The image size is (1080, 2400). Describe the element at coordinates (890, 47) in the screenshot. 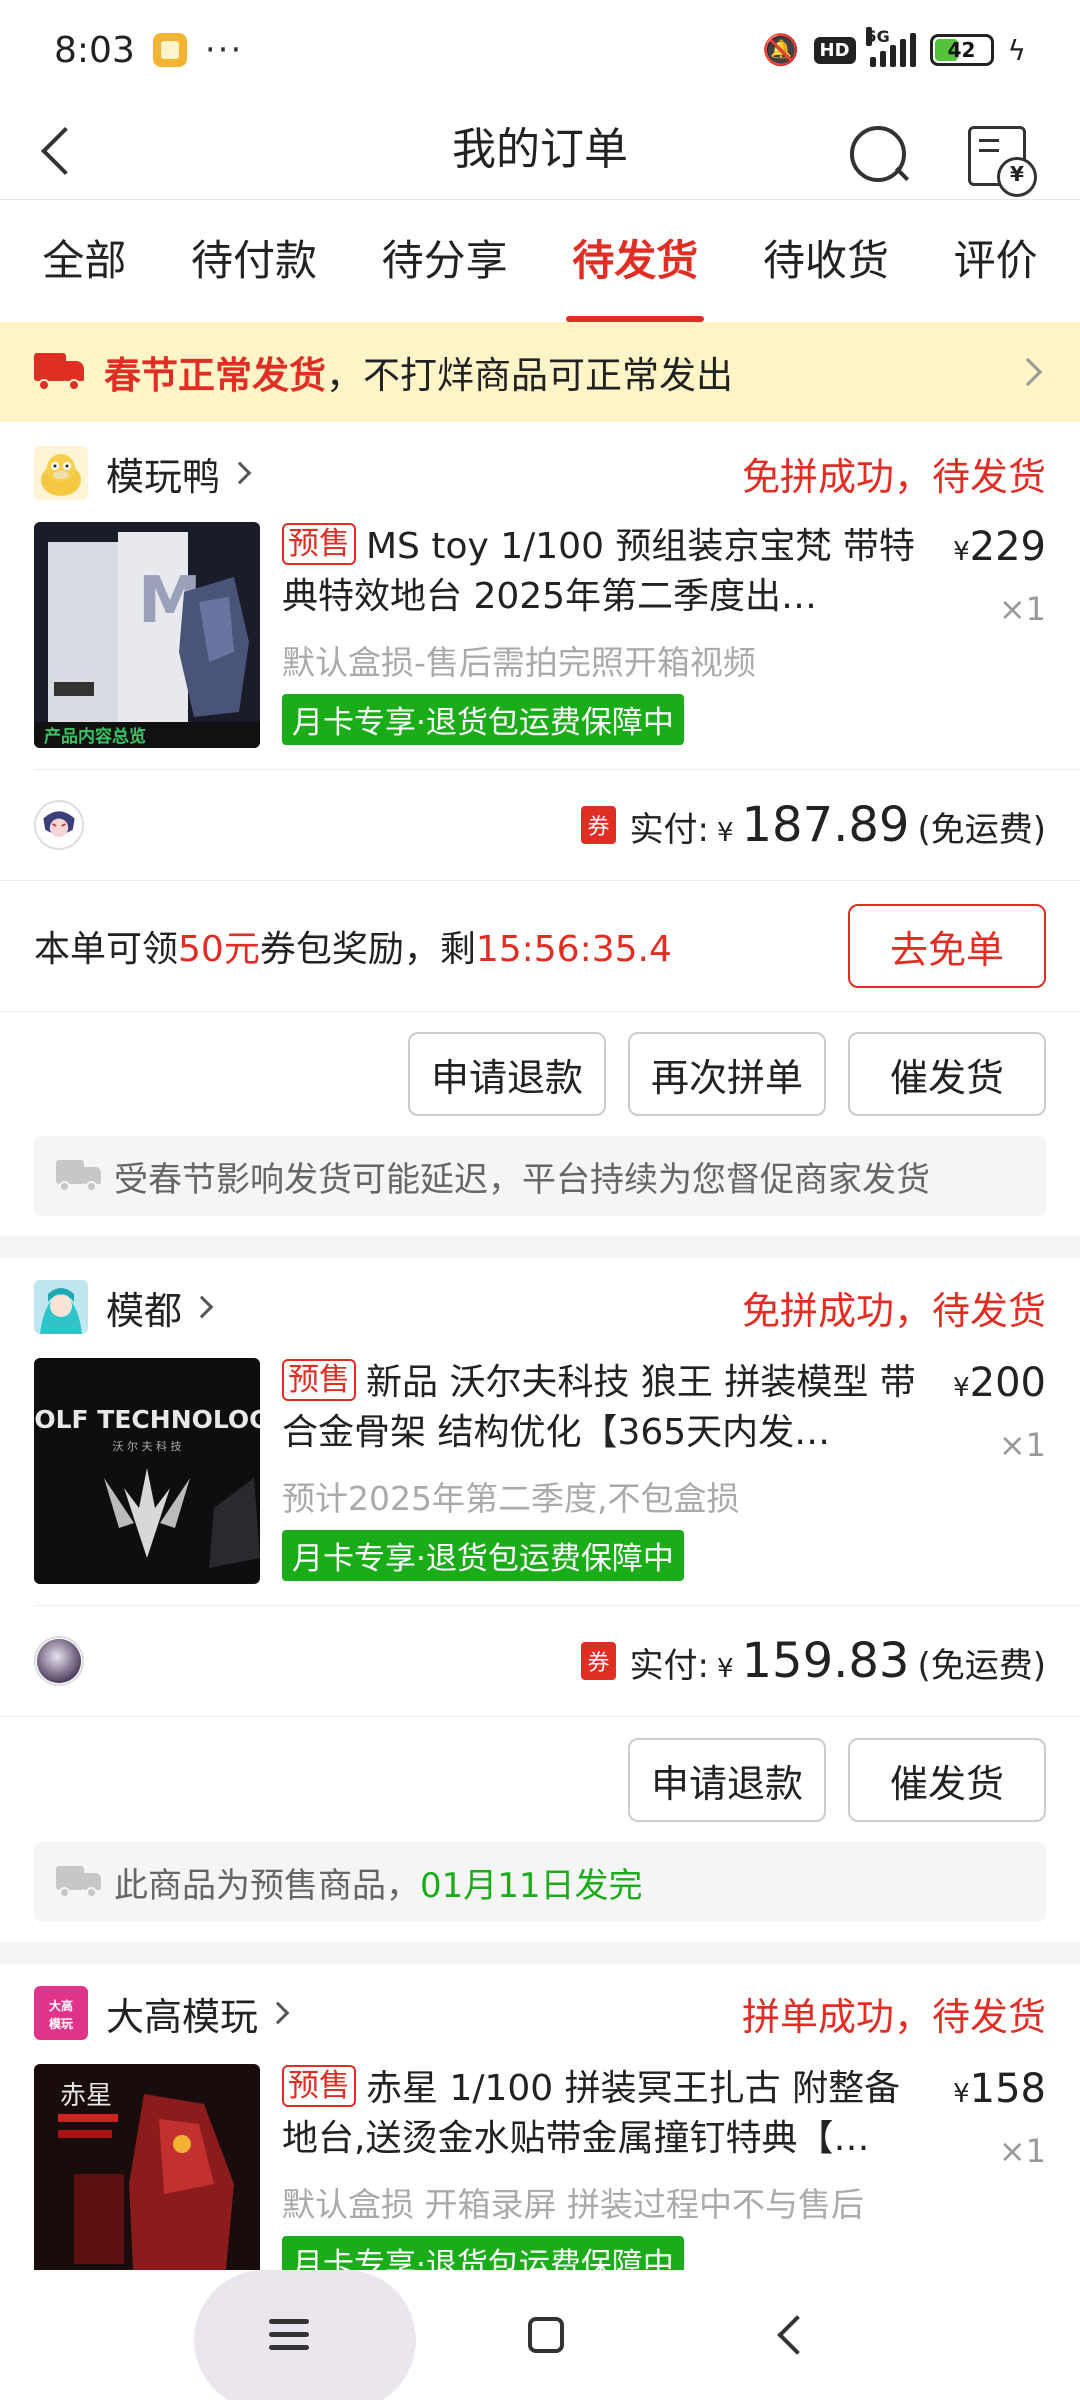

I see `signal-icon: 5G` at that location.